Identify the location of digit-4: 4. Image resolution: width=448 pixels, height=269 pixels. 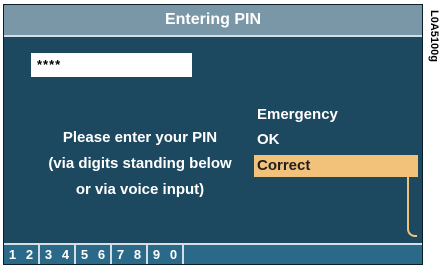
(65, 254).